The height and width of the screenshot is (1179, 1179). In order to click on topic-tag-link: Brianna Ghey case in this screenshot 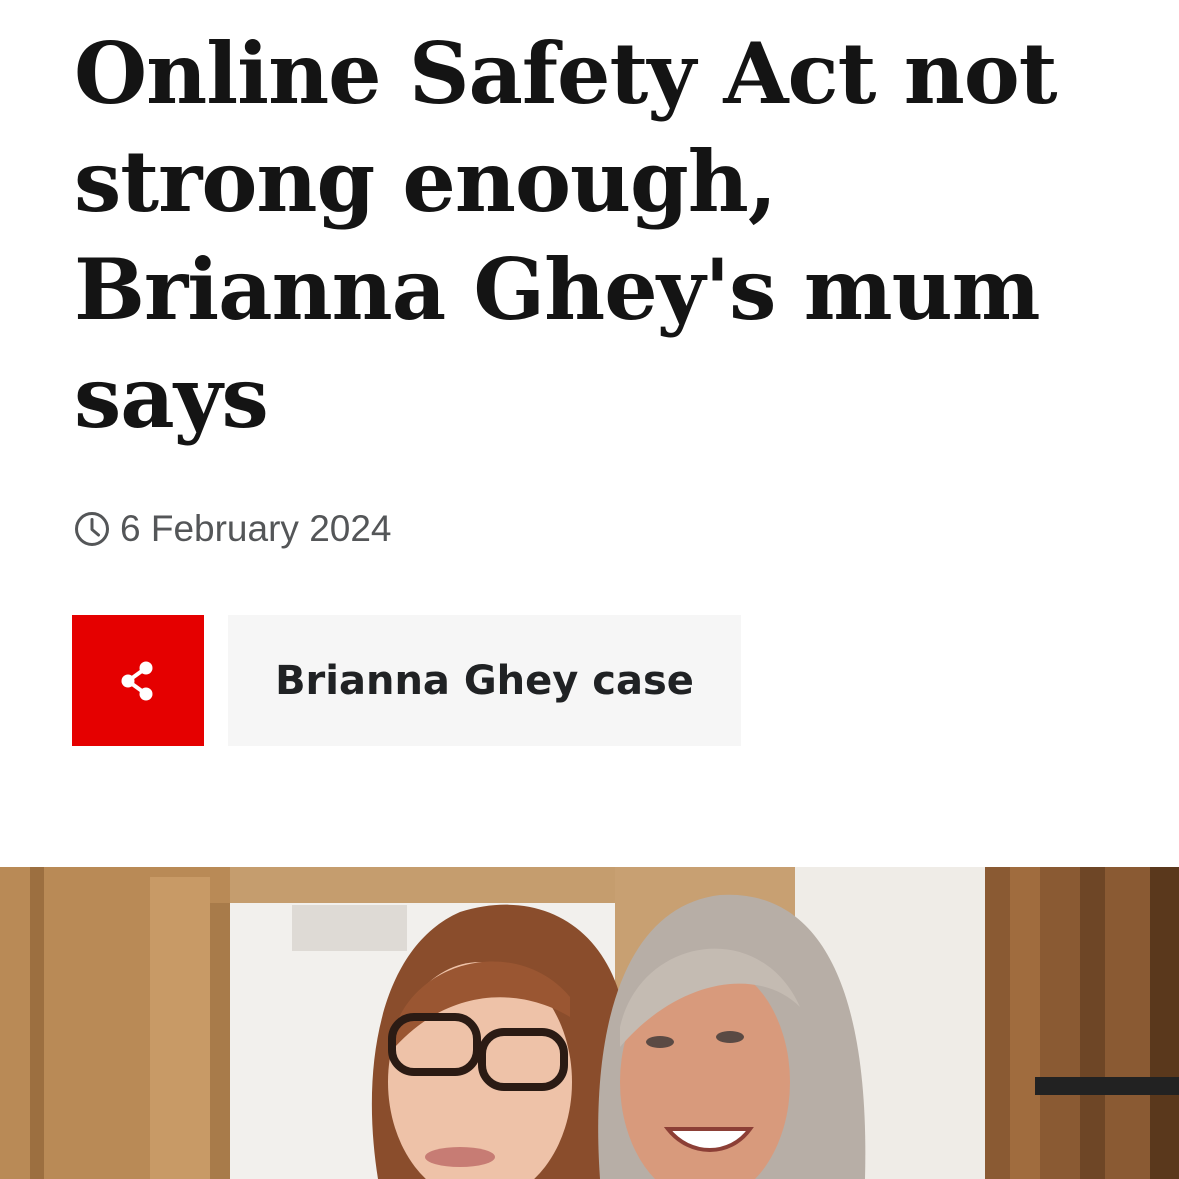, I will do `click(484, 680)`.